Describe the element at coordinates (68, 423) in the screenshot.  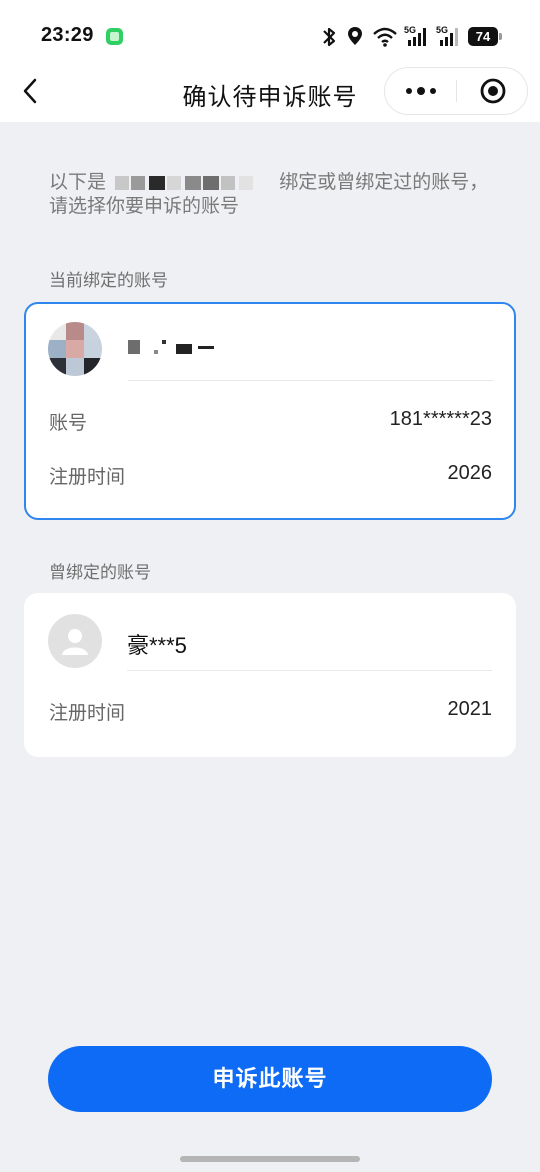
I see `account-label: 账号` at that location.